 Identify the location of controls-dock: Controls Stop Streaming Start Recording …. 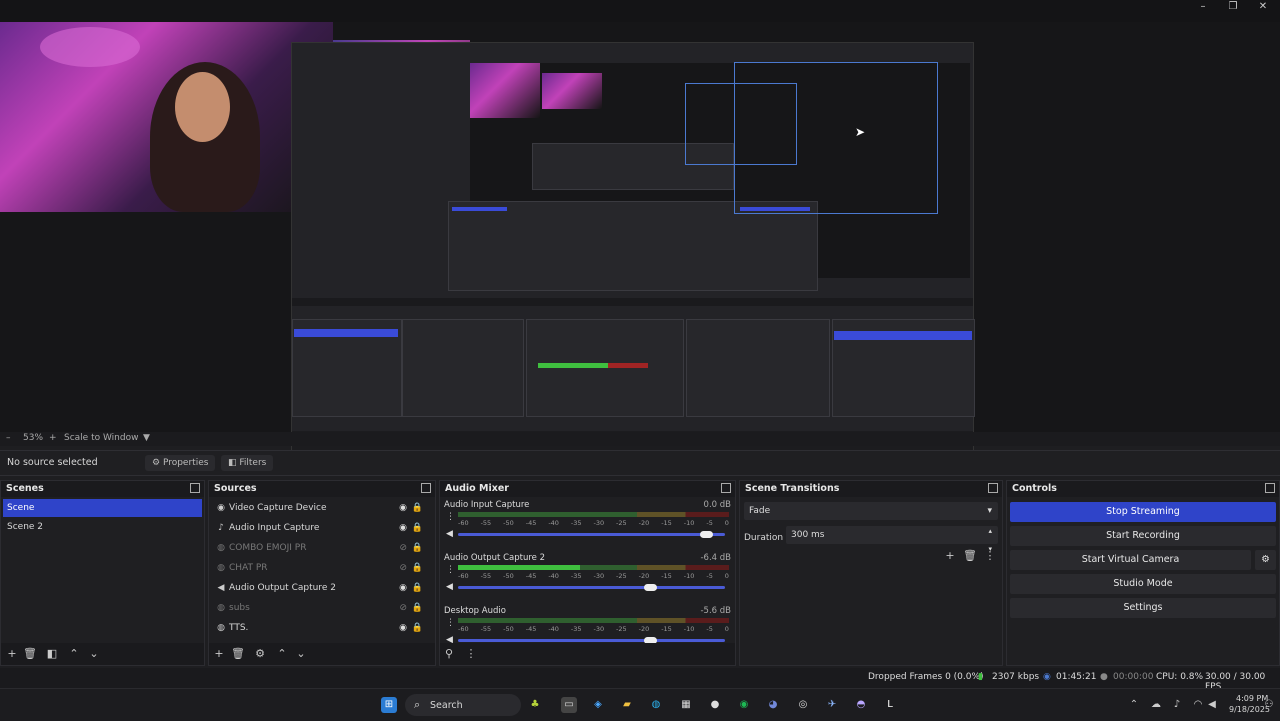
(1143, 573).